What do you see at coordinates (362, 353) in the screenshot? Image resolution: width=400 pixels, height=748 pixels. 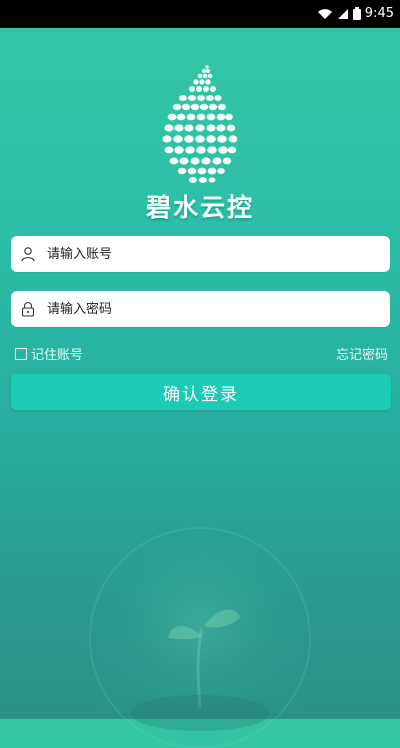 I see `forgot-password-link: 忘记密码` at bounding box center [362, 353].